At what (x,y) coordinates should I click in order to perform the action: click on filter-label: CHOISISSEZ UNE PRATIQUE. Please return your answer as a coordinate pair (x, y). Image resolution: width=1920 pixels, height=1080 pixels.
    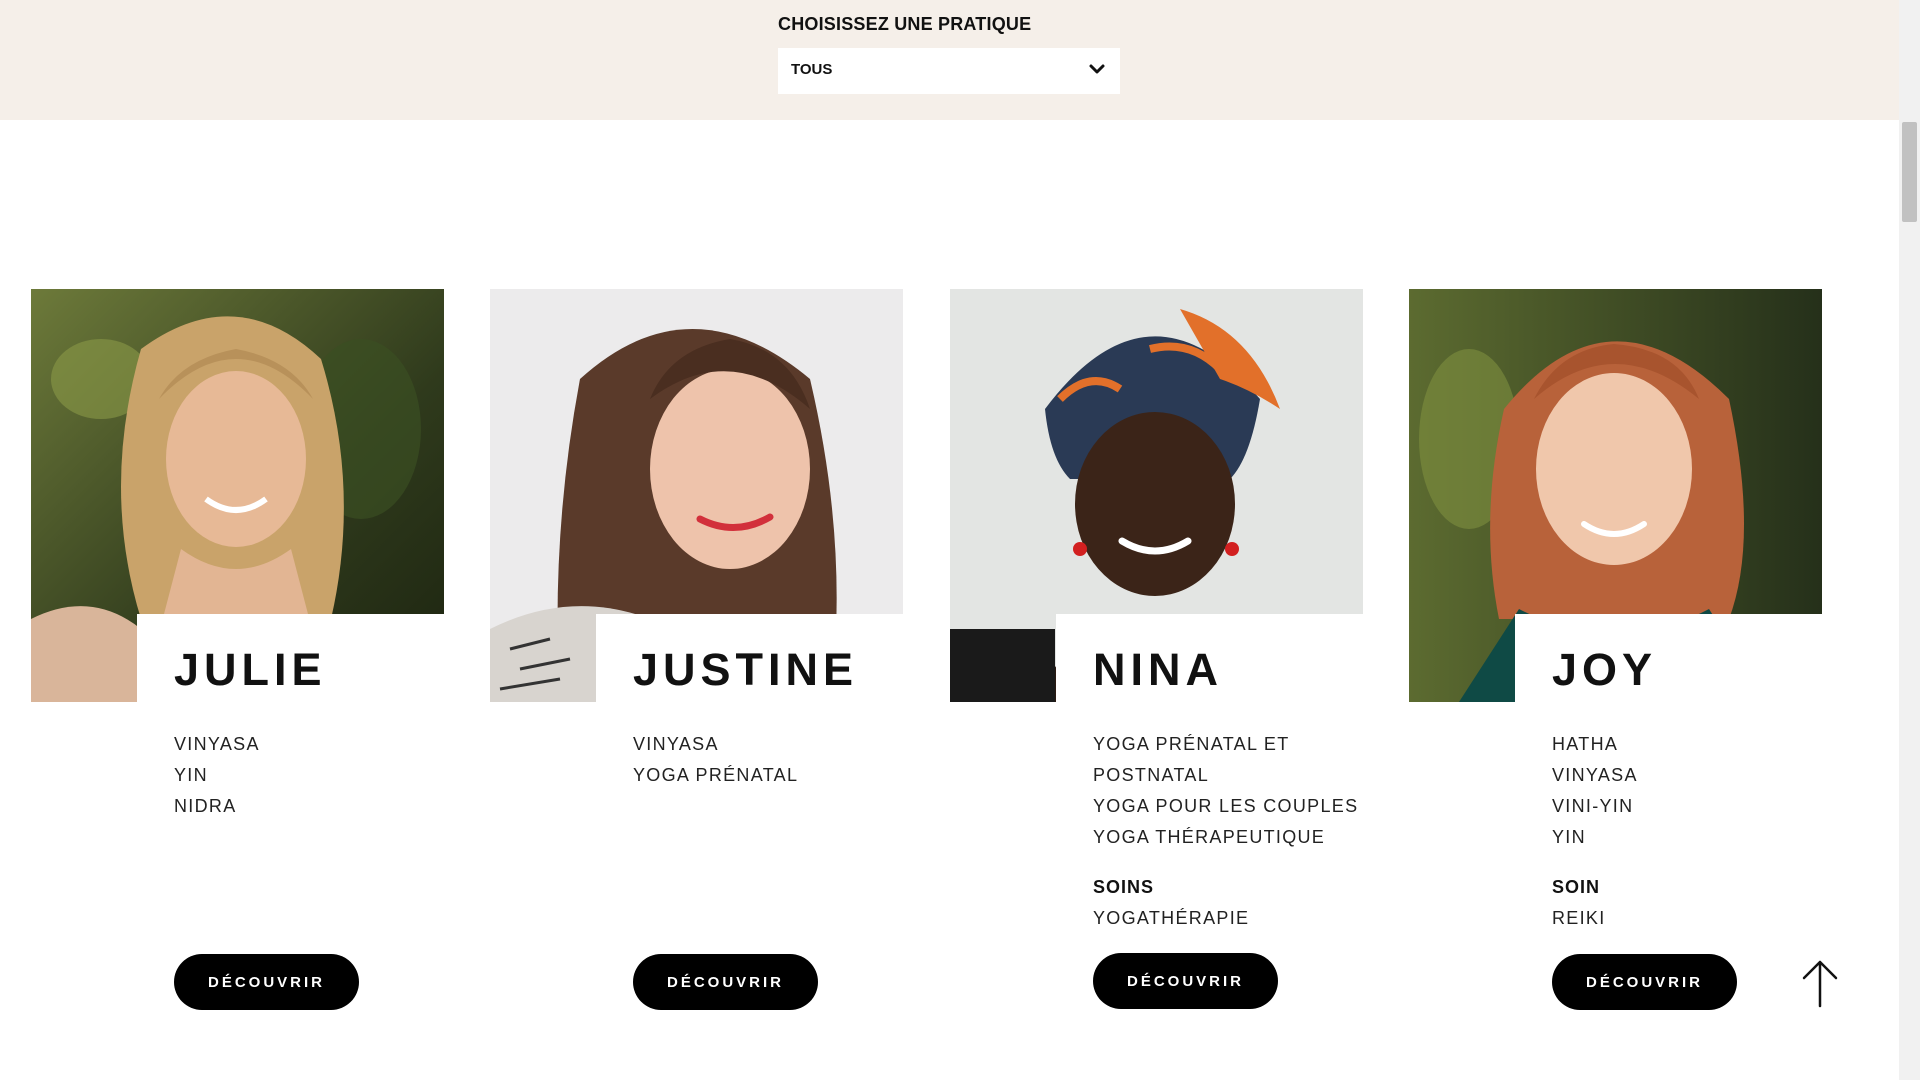
    Looking at the image, I should click on (905, 24).